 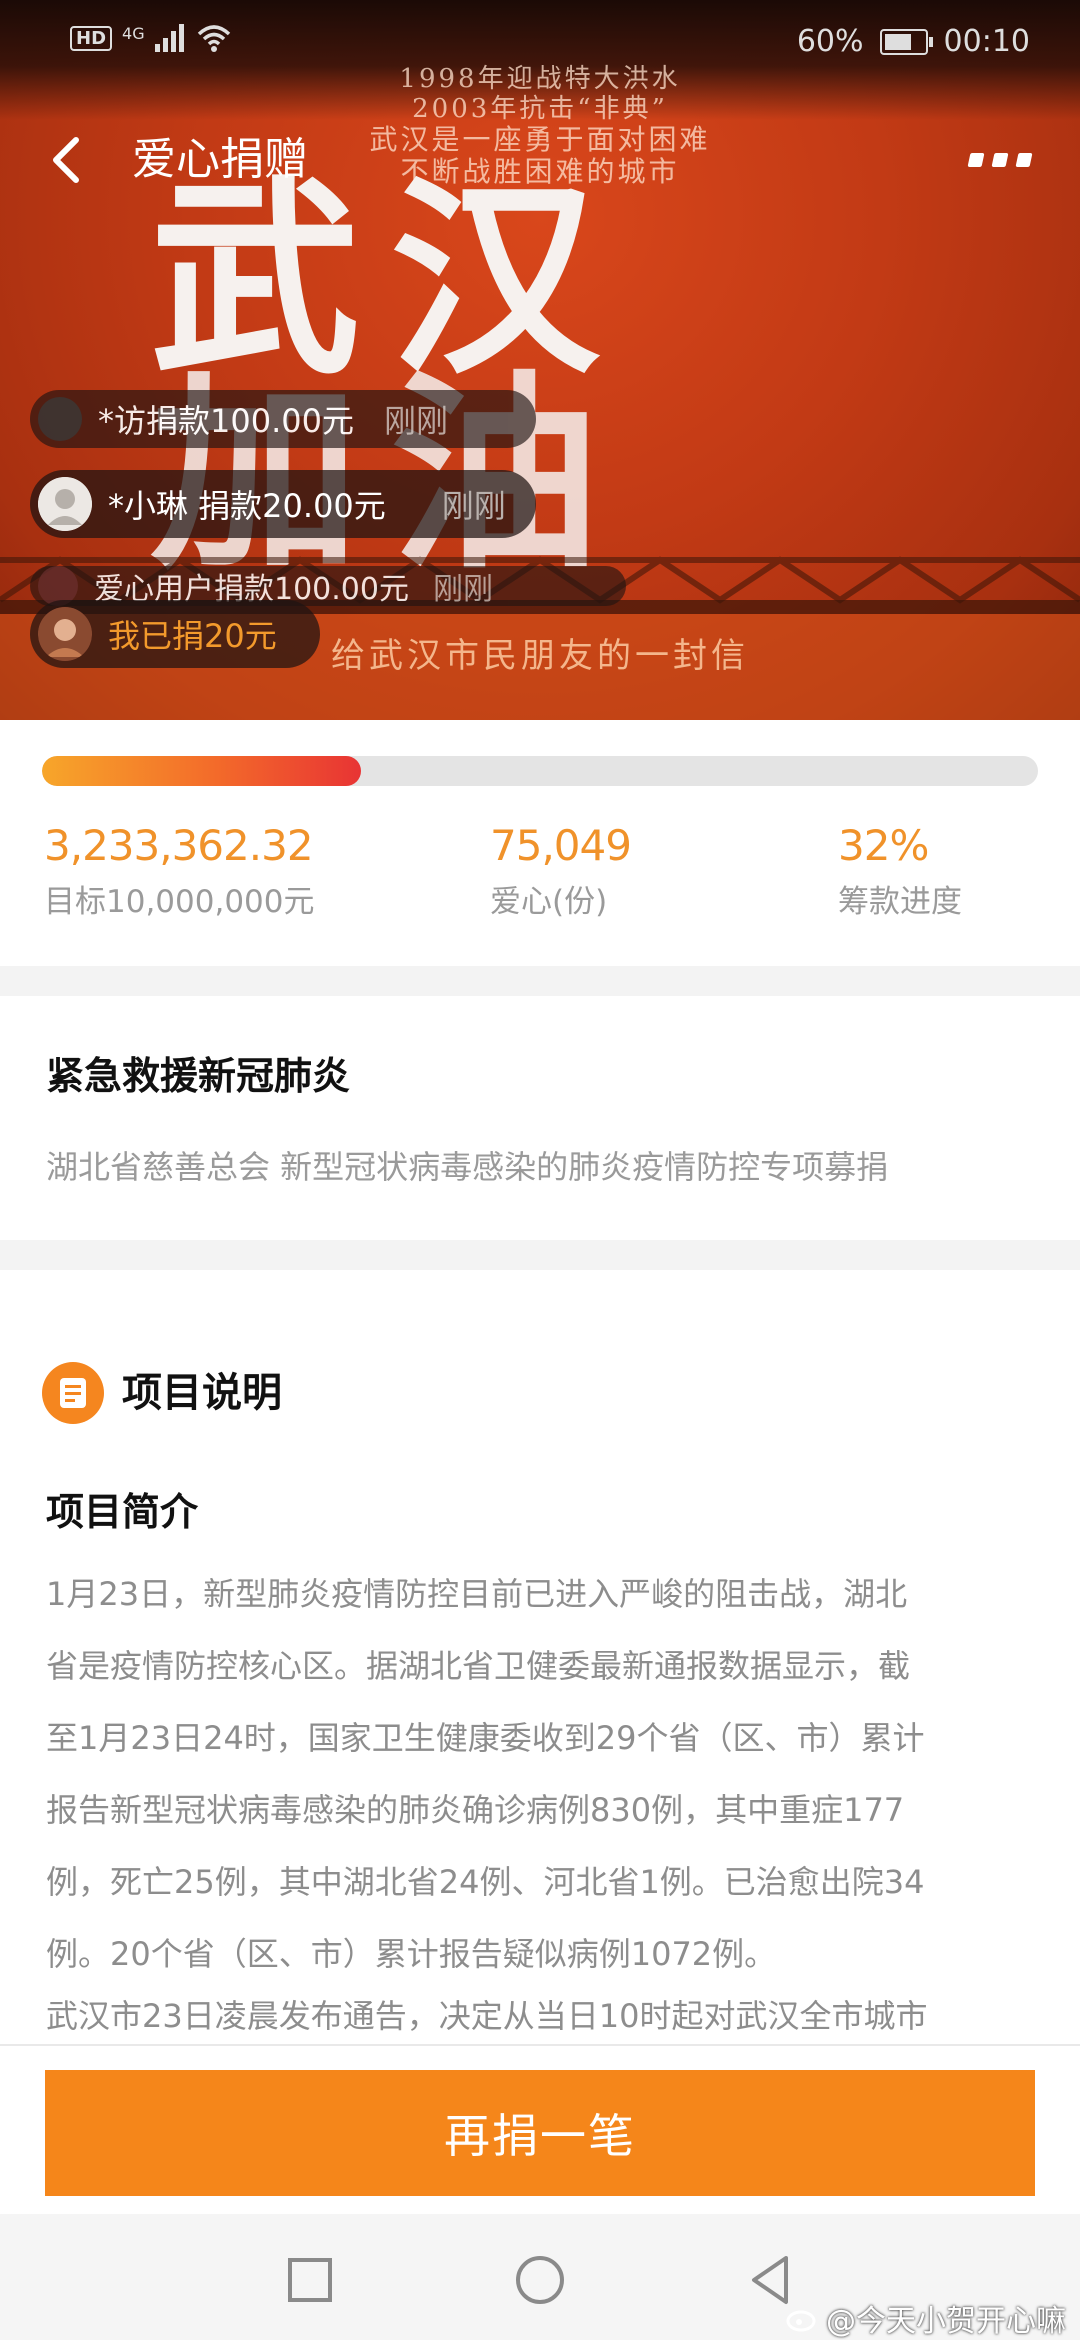 What do you see at coordinates (202, 1393) in the screenshot?
I see `details-section-title: 项目说明` at bounding box center [202, 1393].